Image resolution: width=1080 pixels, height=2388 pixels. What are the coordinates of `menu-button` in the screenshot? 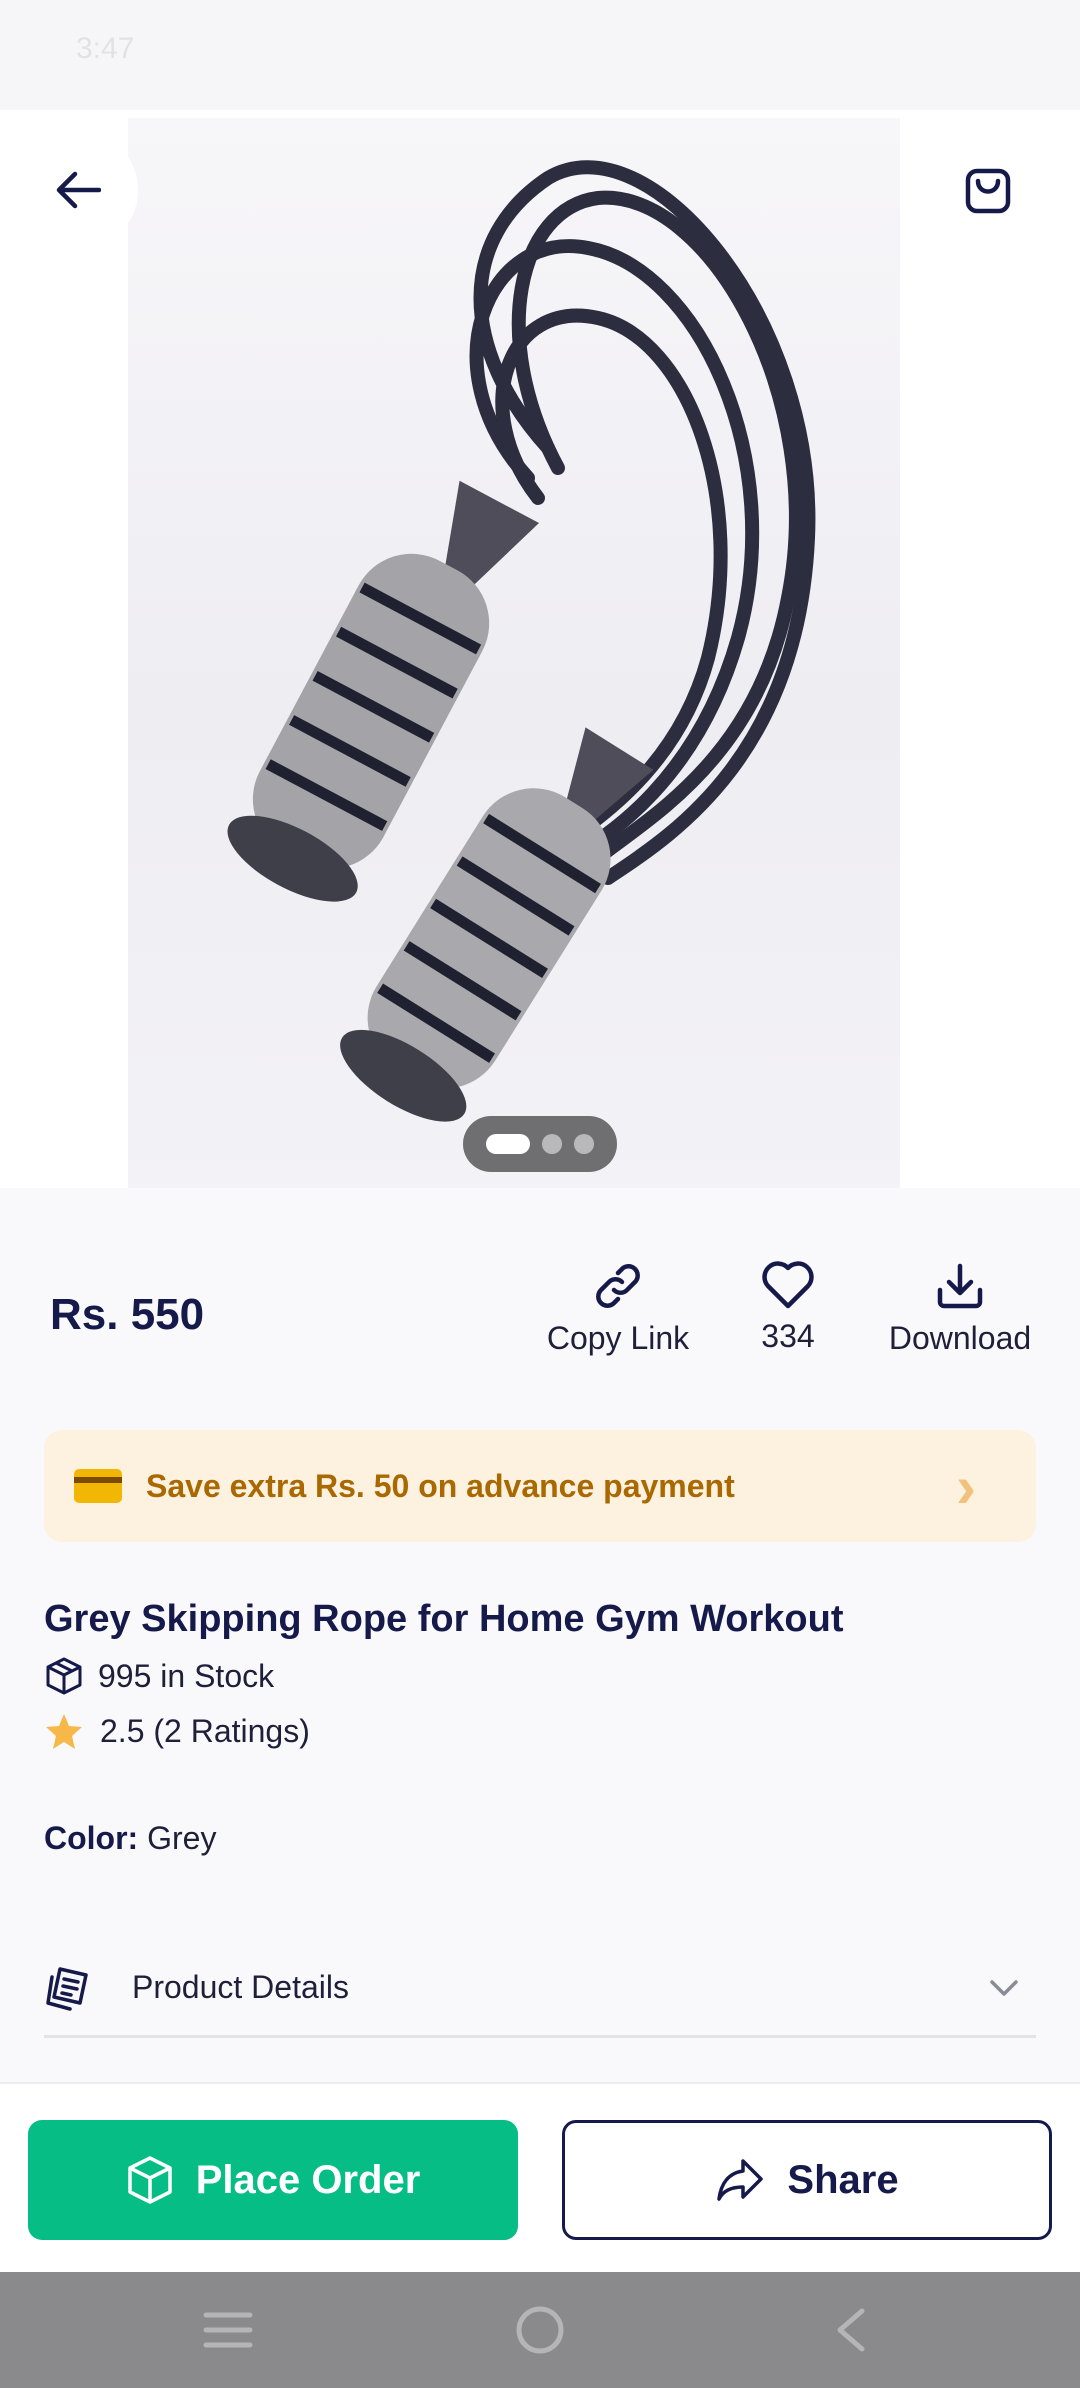 It's located at (228, 2330).